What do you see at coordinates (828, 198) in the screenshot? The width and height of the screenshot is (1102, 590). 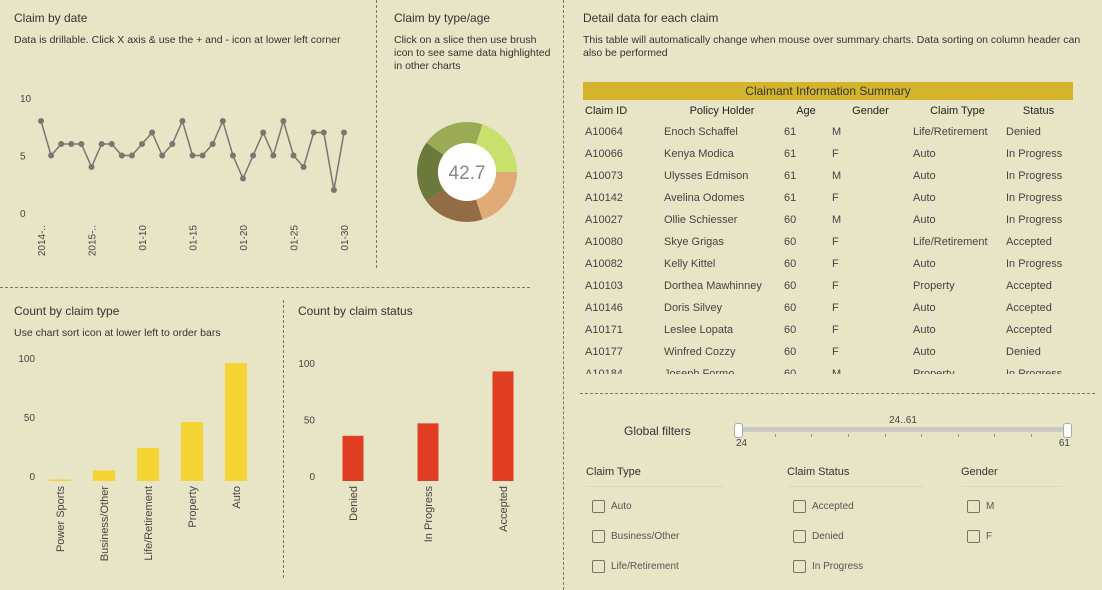 I see `table-row: A10142 Avelina Odomes 61 F Auto In Progress` at bounding box center [828, 198].